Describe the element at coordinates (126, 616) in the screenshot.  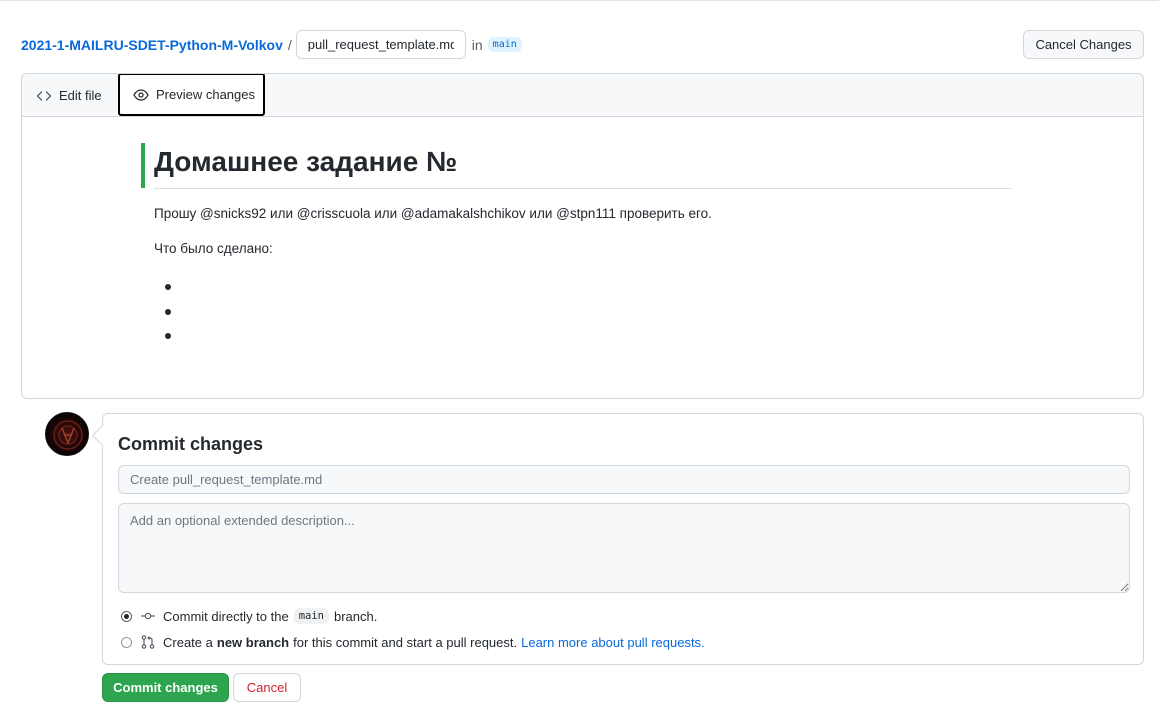
I see `commit-direct-radio` at that location.